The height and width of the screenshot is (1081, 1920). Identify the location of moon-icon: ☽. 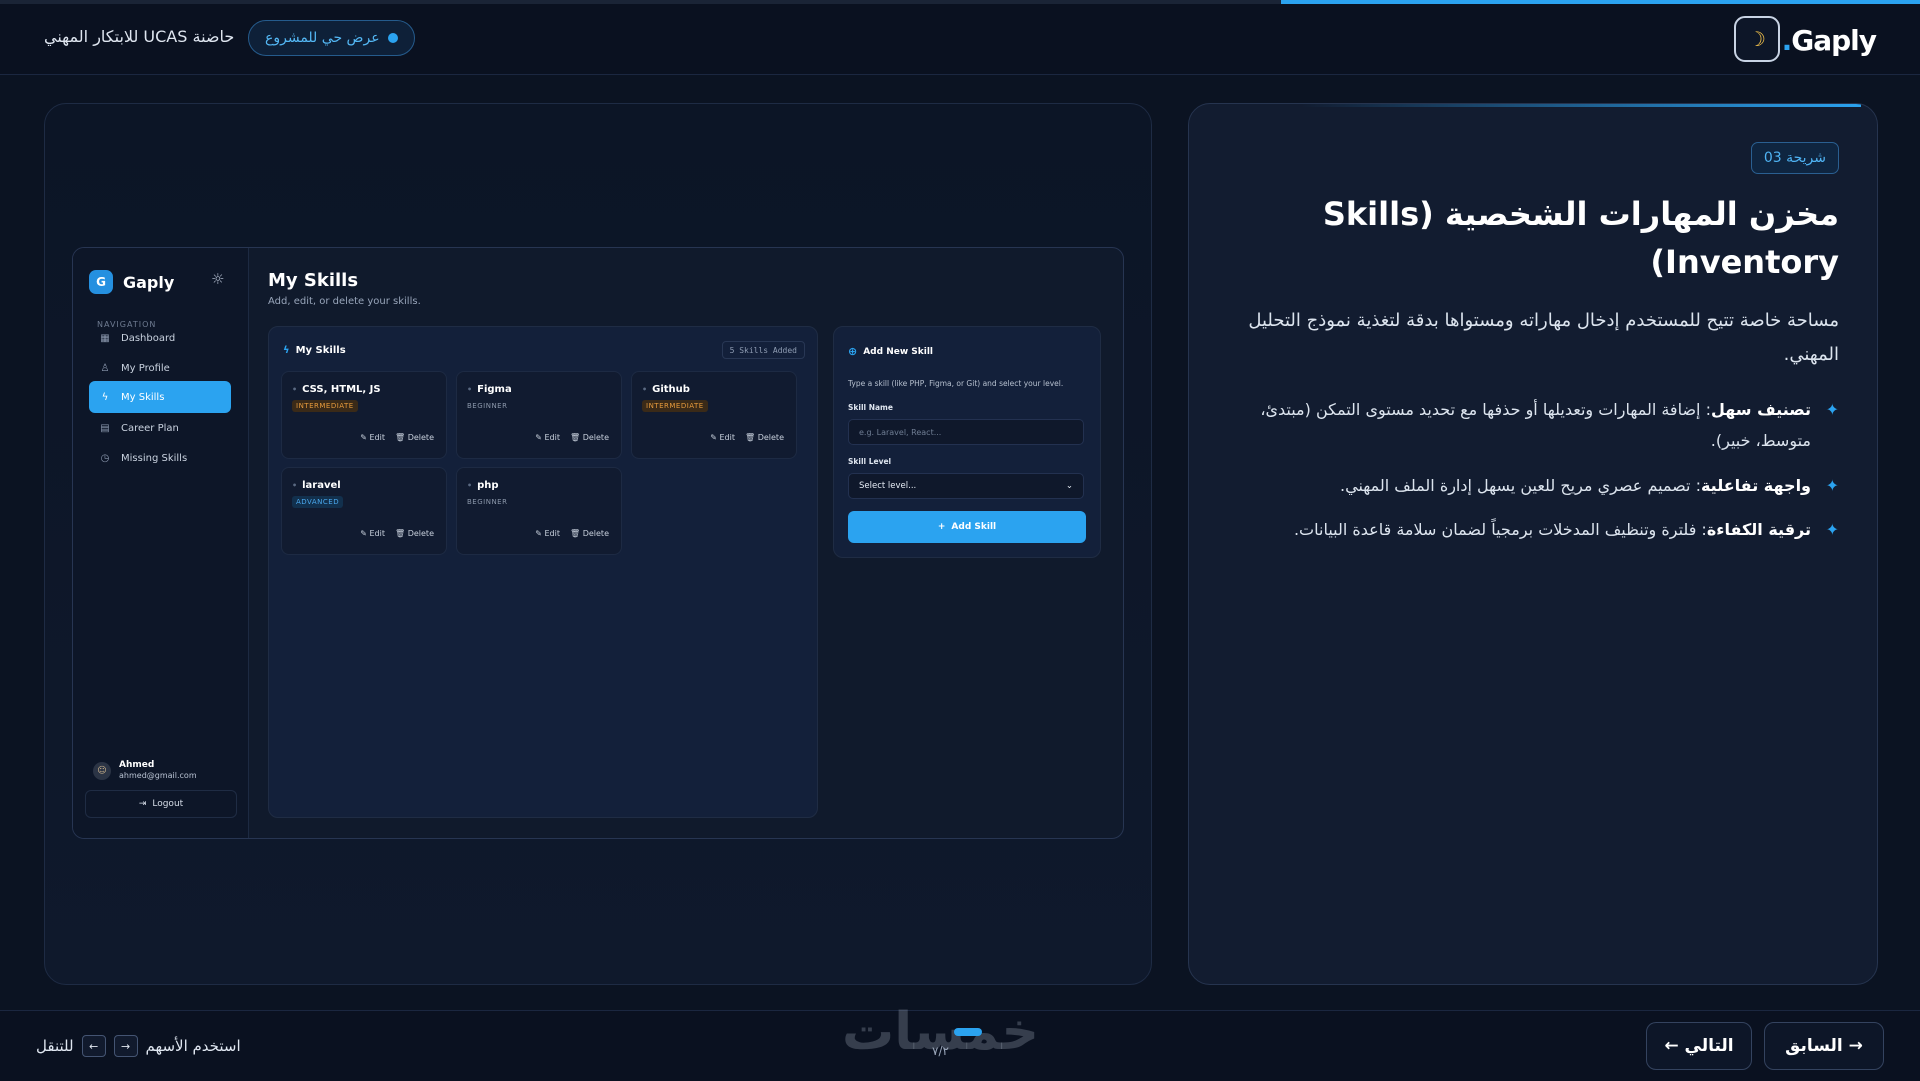
(1757, 39).